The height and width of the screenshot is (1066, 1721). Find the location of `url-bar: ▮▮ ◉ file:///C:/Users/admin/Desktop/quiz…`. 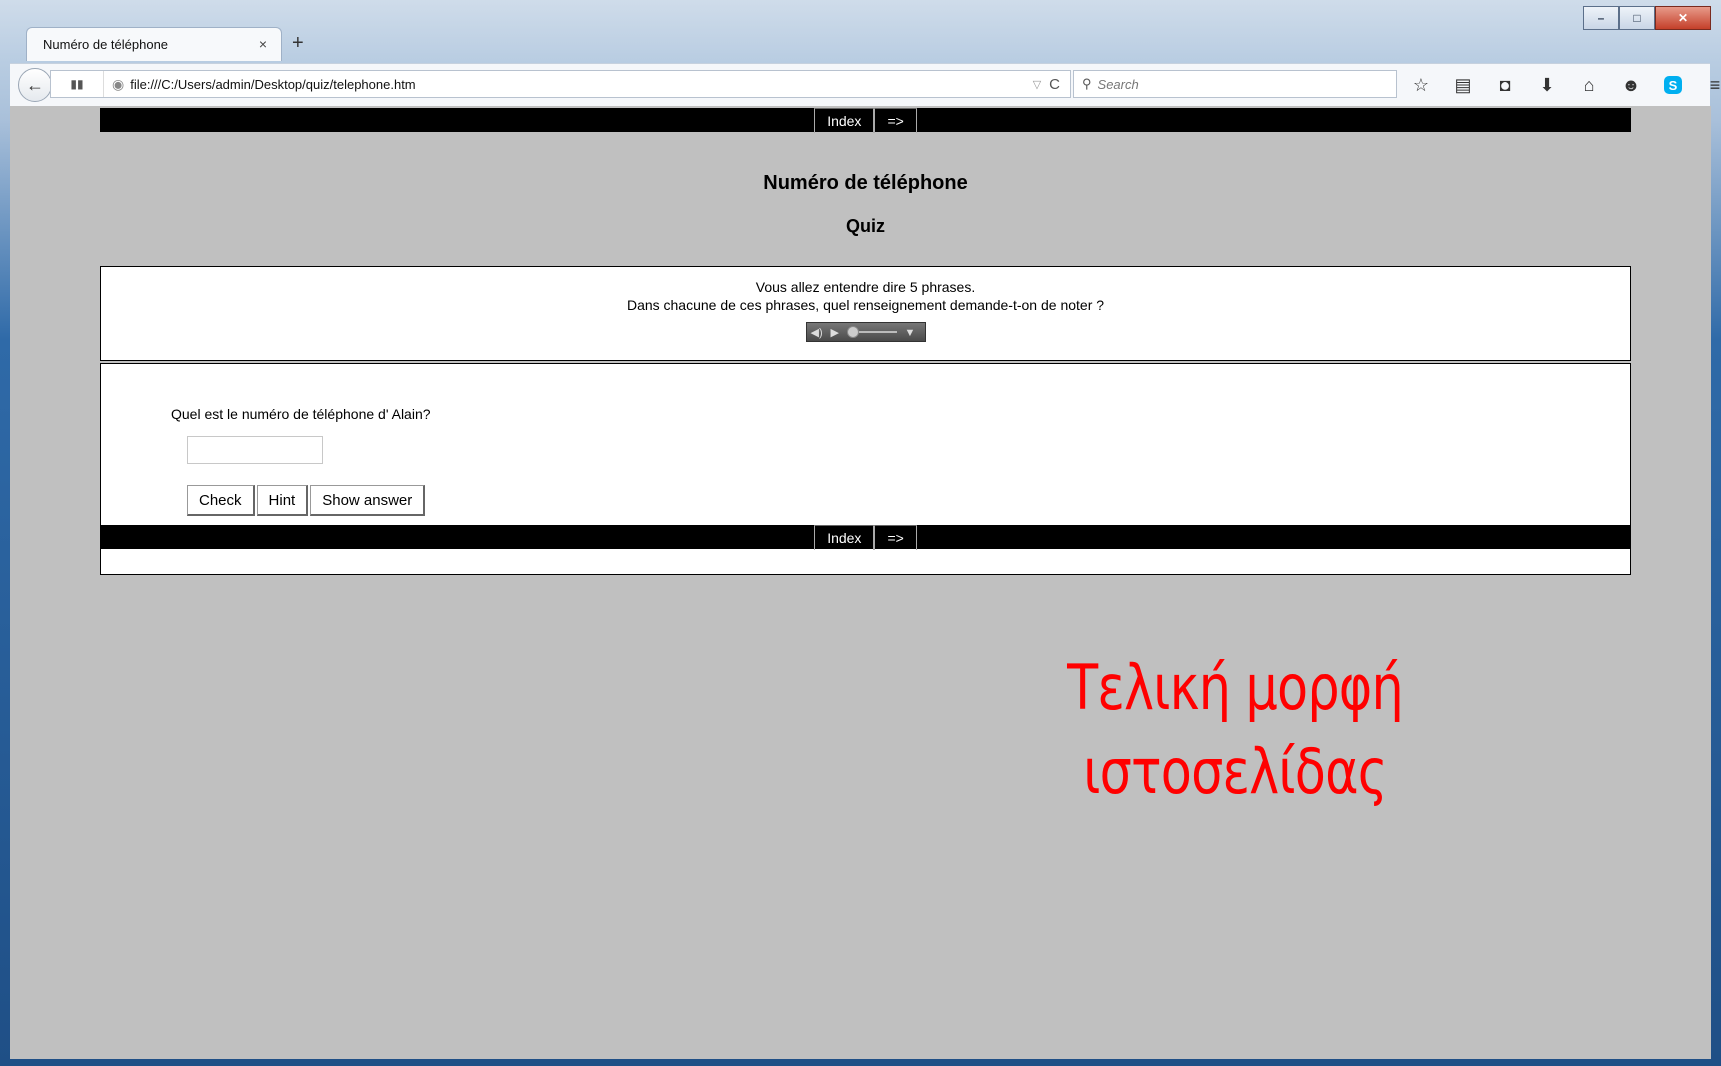

url-bar: ▮▮ ◉ file:///C:/Users/admin/Desktop/quiz… is located at coordinates (560, 84).